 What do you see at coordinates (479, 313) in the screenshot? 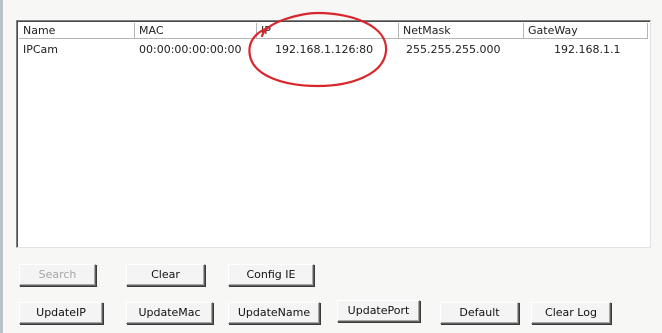
I see `default-button: Default` at bounding box center [479, 313].